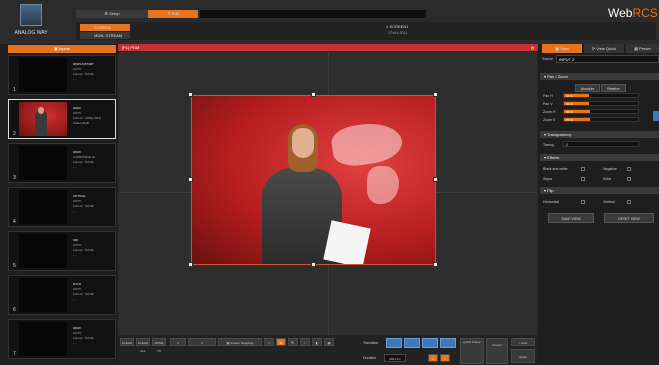  What do you see at coordinates (435, 179) in the screenshot?
I see `resize-handle-mr` at bounding box center [435, 179].